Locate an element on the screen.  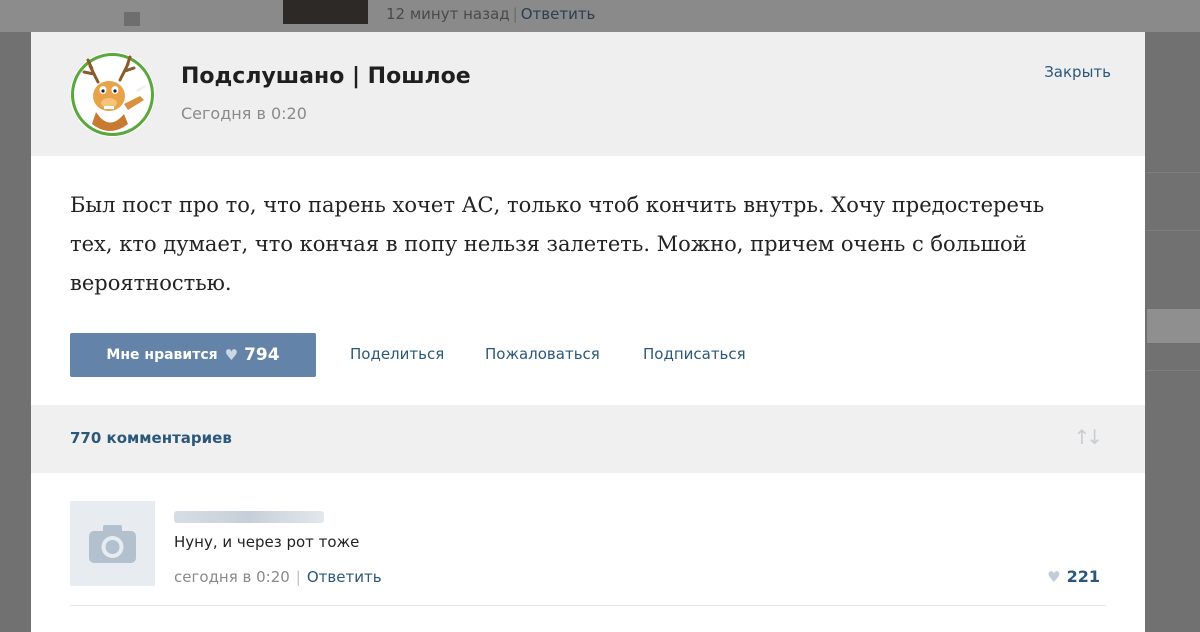
comments-count: 770 комментариев is located at coordinates (151, 438).